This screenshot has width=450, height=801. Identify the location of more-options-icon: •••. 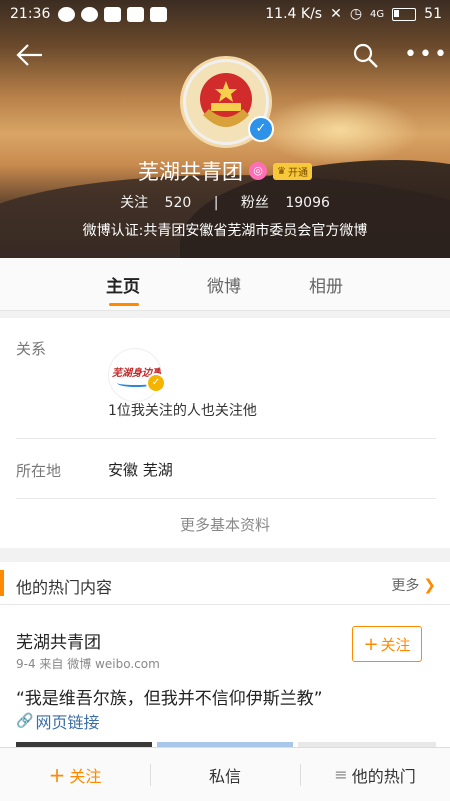
(426, 55).